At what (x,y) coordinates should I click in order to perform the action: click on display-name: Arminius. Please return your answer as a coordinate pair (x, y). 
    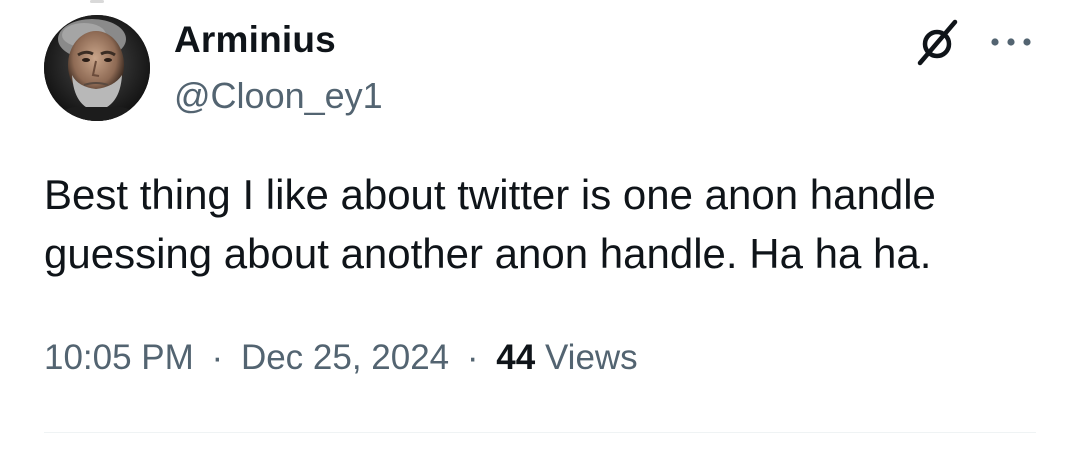
    Looking at the image, I should click on (255, 40).